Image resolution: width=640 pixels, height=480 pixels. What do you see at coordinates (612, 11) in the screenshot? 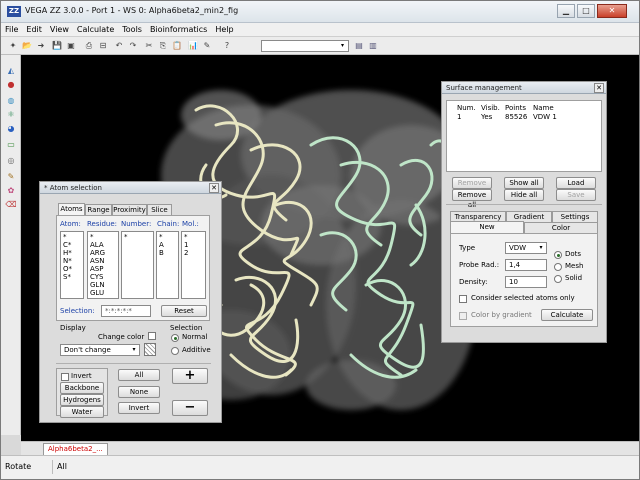
I see `close-button: ✕` at bounding box center [612, 11].